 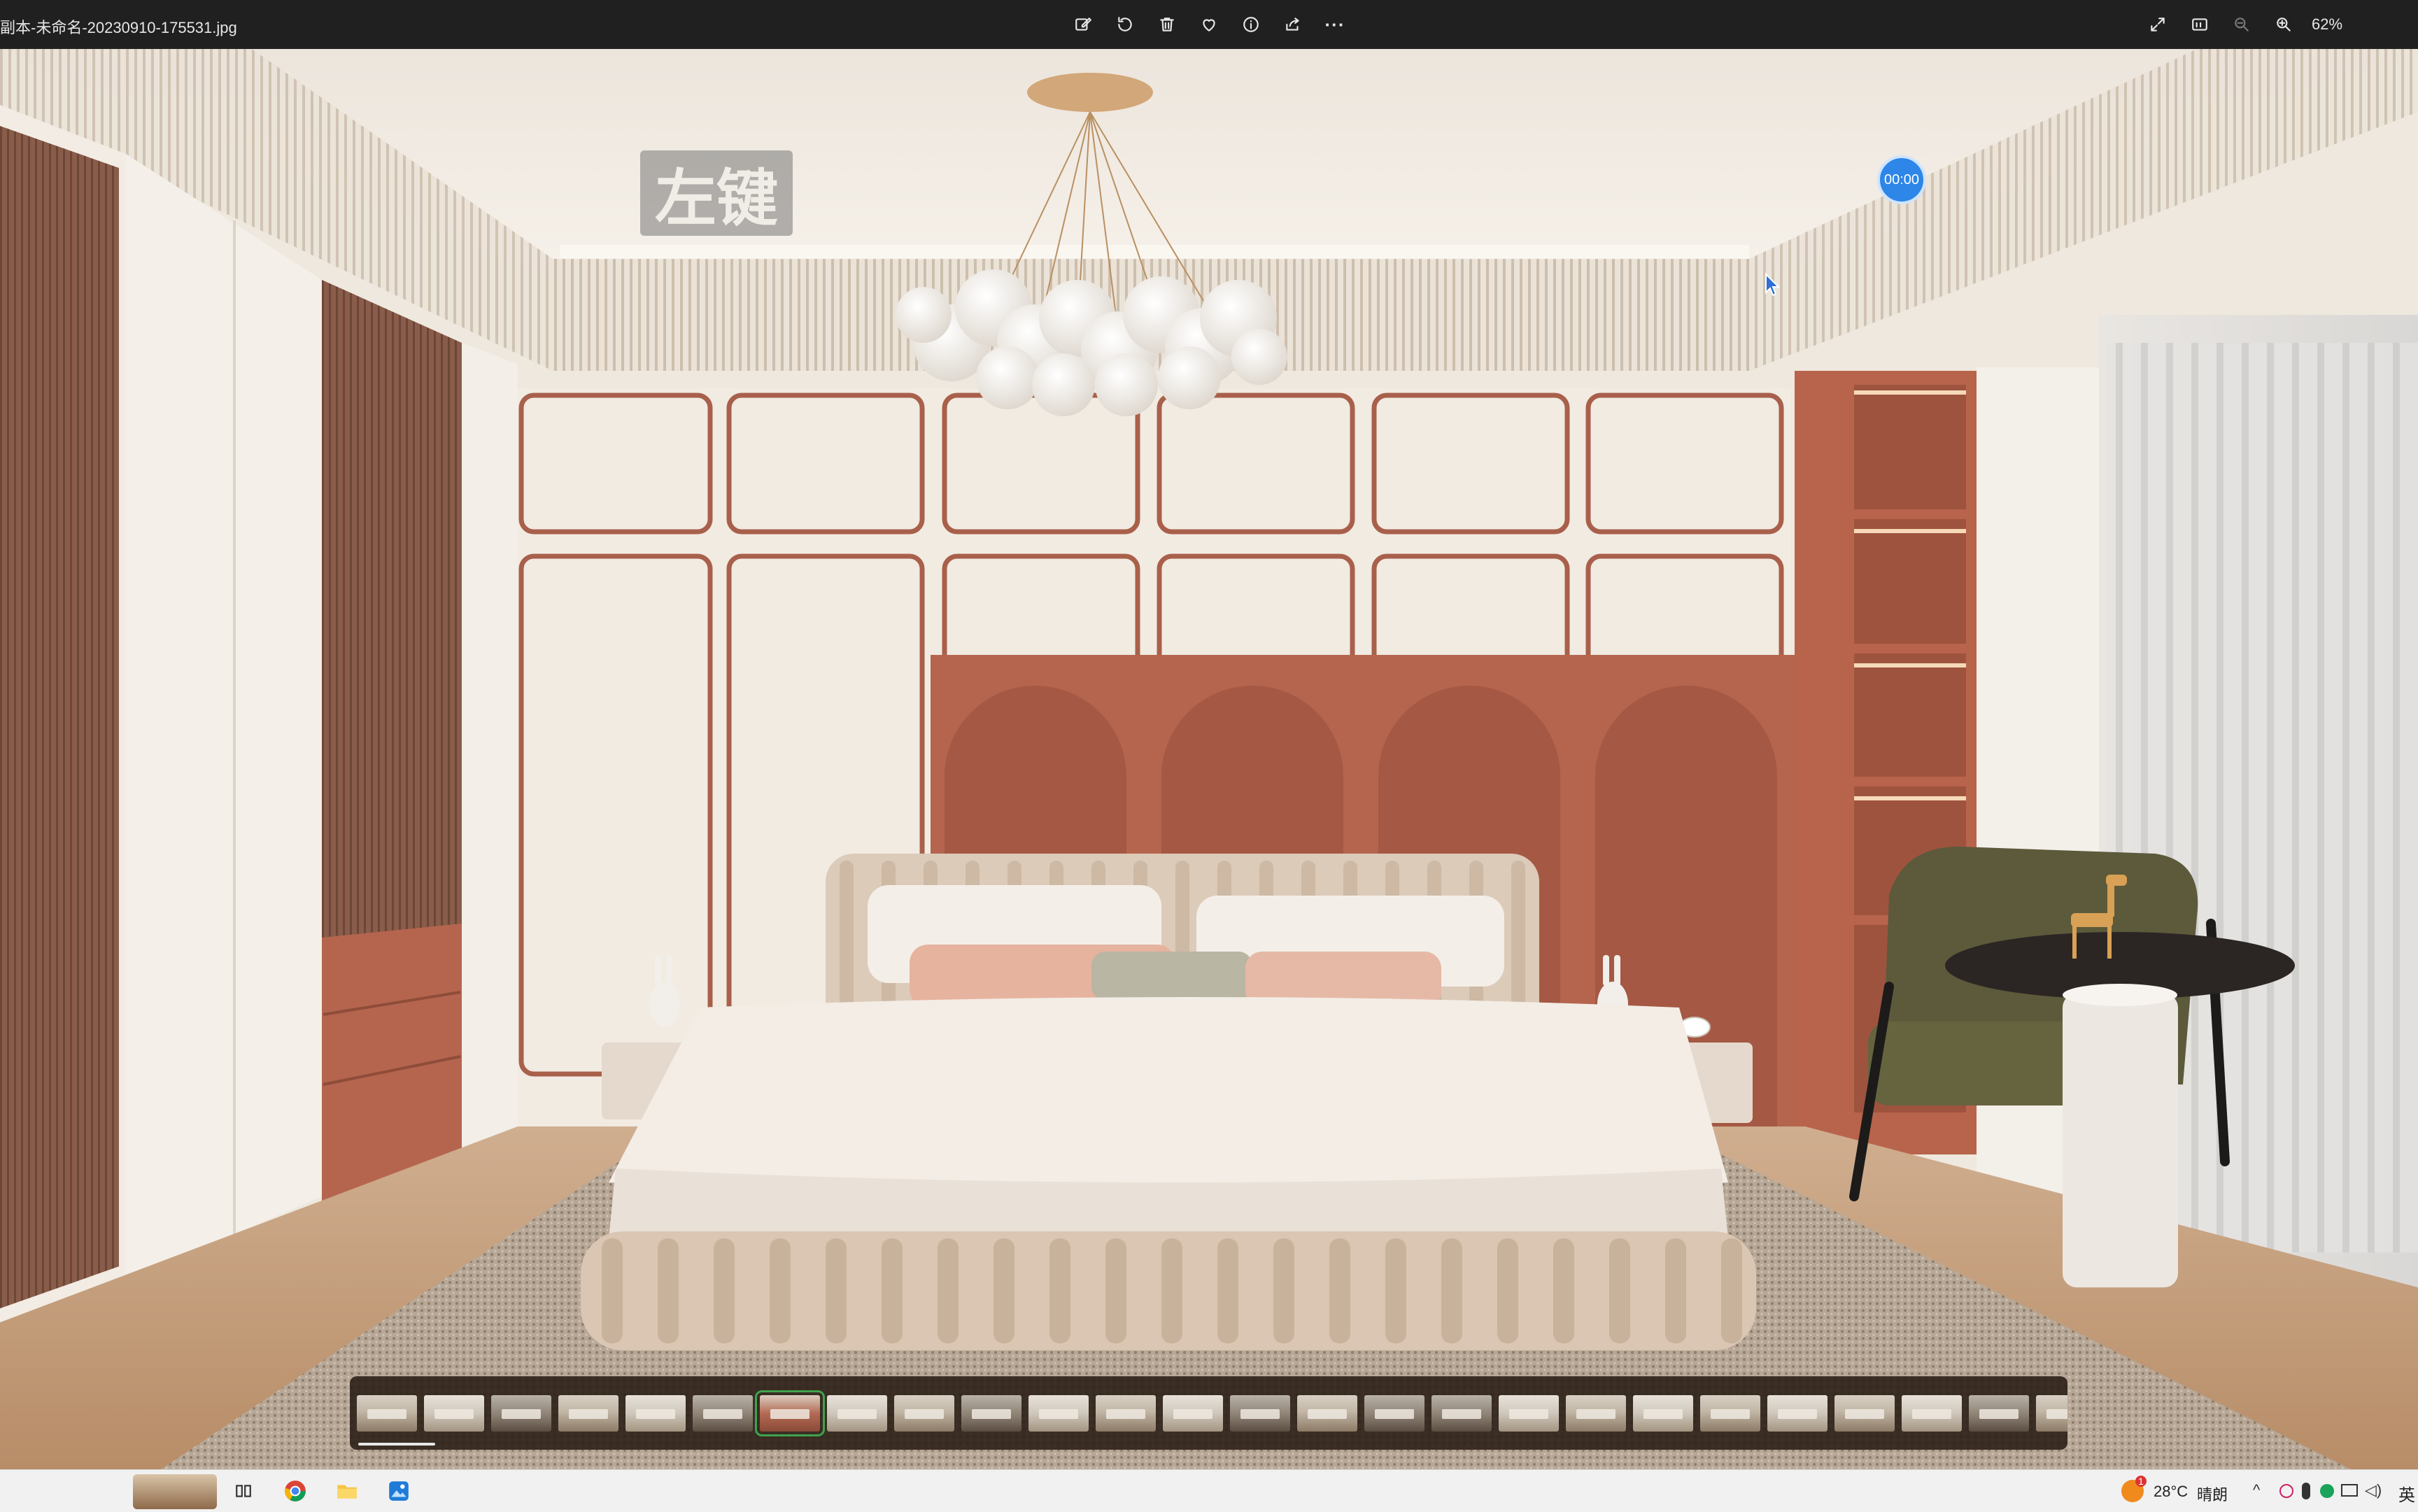 What do you see at coordinates (2327, 1491) in the screenshot?
I see `tray-status-icon` at bounding box center [2327, 1491].